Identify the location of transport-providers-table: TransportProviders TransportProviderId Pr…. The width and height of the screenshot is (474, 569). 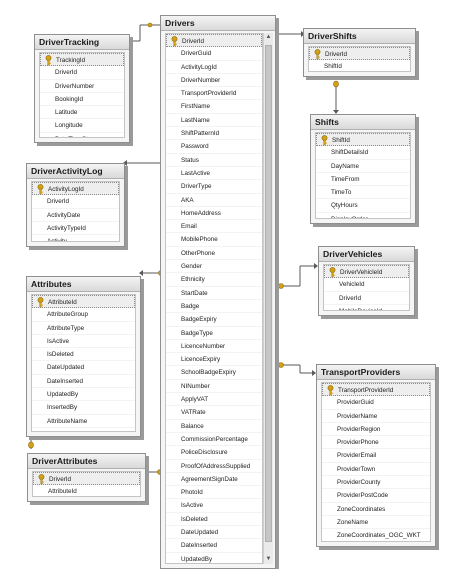
(376, 455).